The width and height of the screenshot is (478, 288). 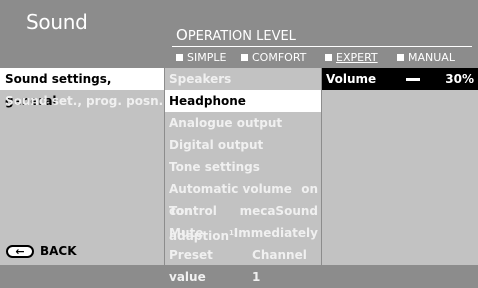 I want to click on operation-level-title: OPERATION LEVEL, so click(x=236, y=35).